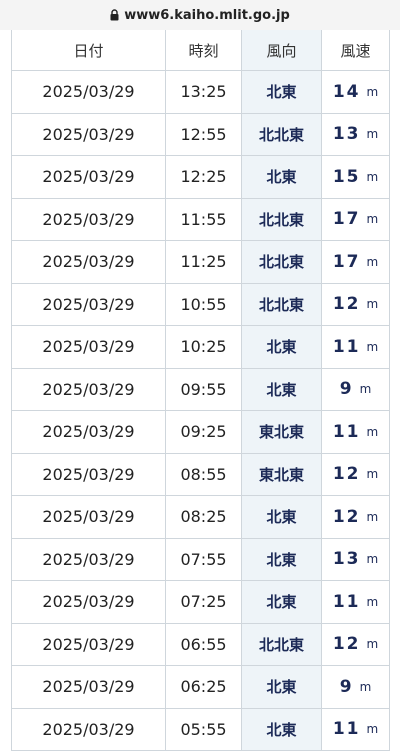 Image resolution: width=400 pixels, height=751 pixels. I want to click on table-row: 2025/03/2907:55北東13m, so click(201, 560).